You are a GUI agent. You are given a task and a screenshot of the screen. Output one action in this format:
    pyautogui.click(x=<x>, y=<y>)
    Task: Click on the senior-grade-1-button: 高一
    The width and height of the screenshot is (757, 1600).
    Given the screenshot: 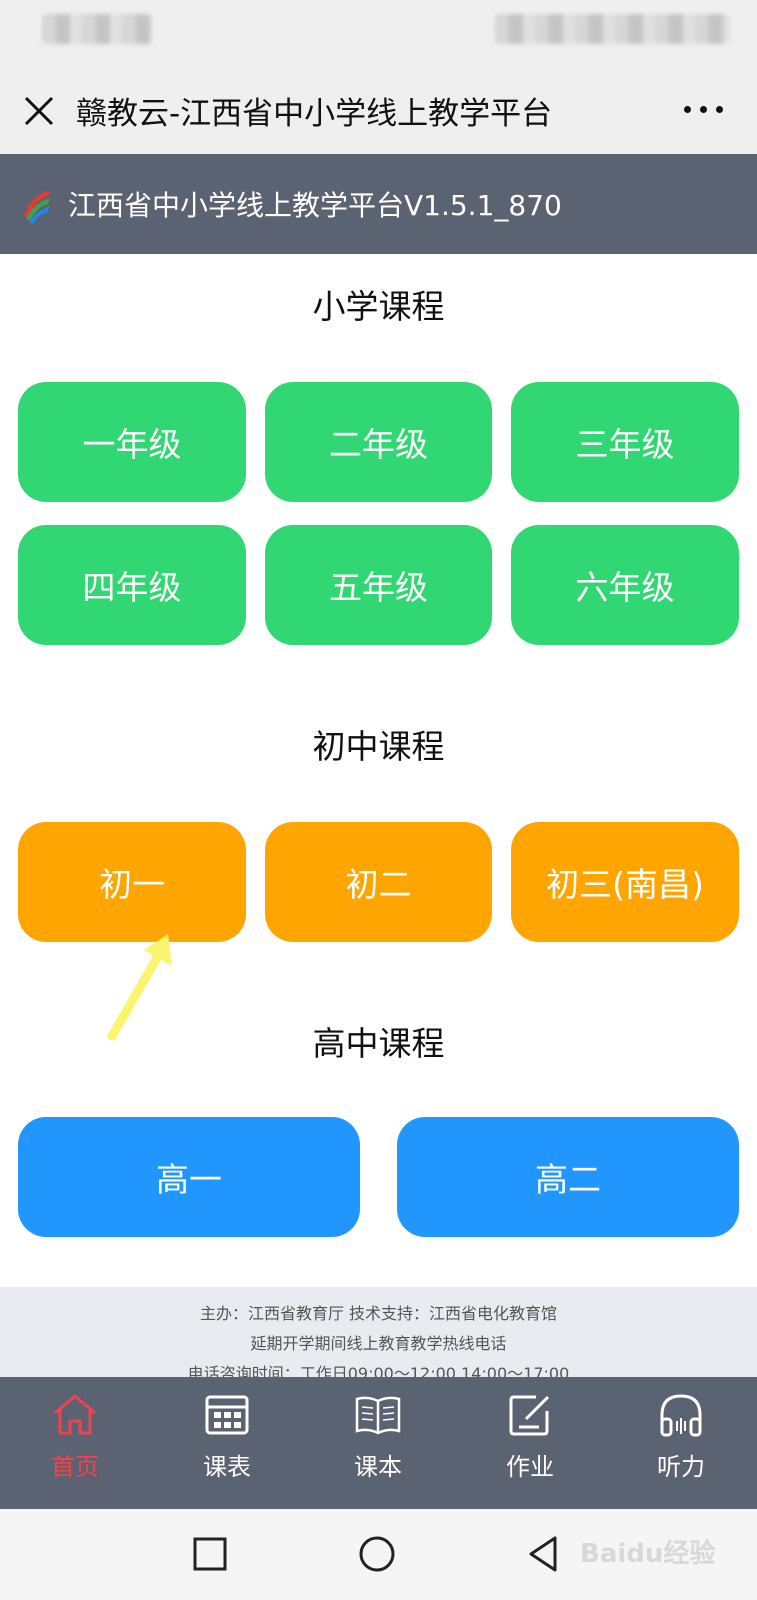 What is the action you would take?
    pyautogui.click(x=189, y=1177)
    